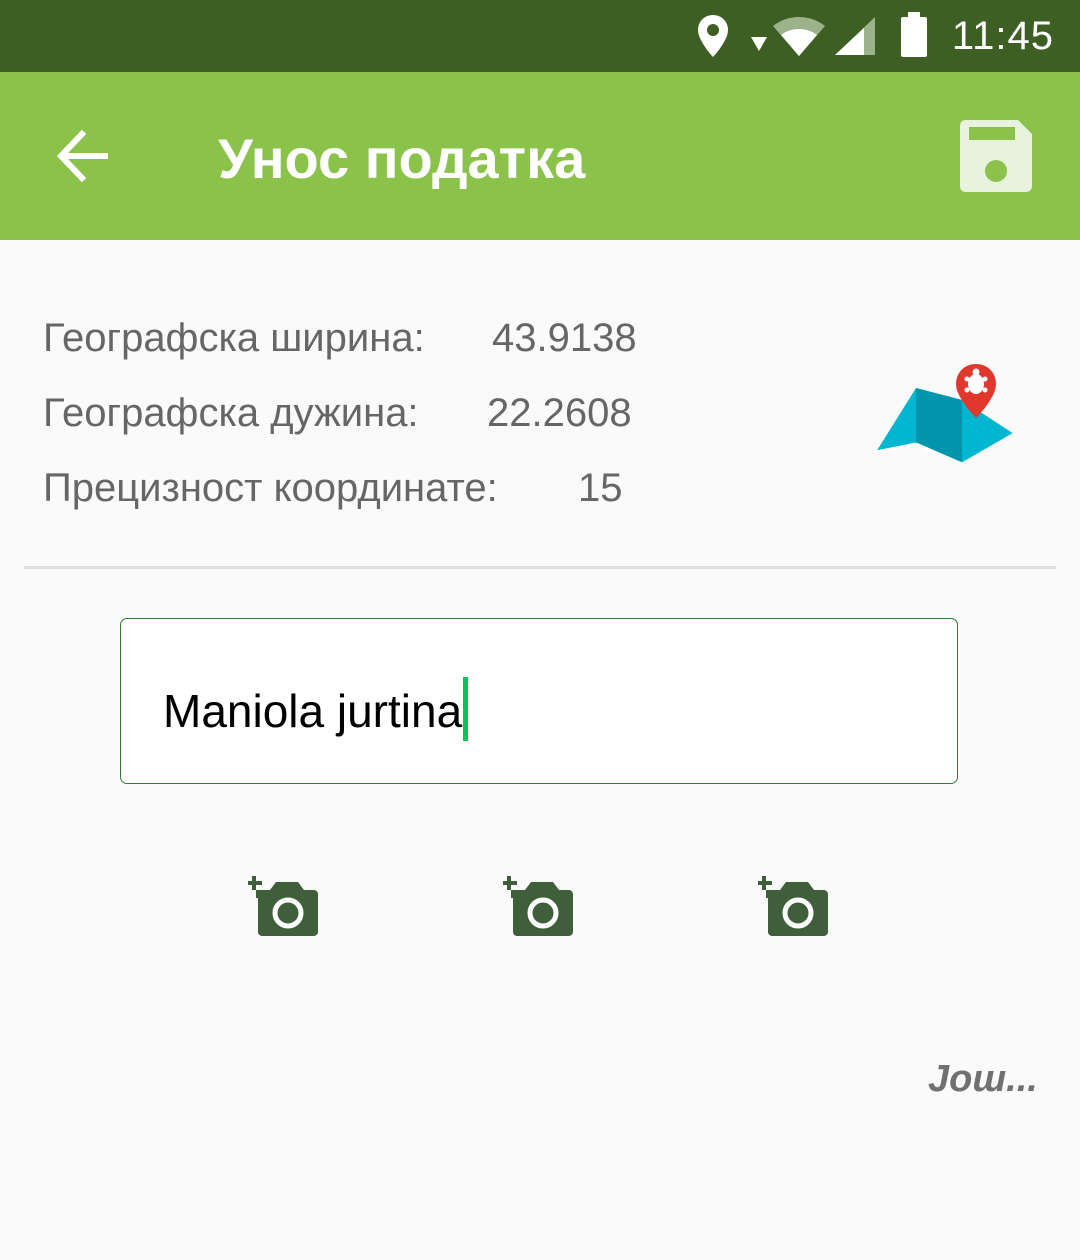 The width and height of the screenshot is (1080, 1260). What do you see at coordinates (600, 488) in the screenshot?
I see `precision-value: 15` at bounding box center [600, 488].